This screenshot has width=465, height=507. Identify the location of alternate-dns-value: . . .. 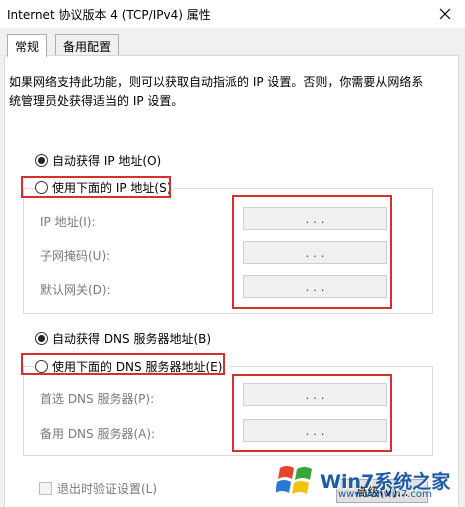
(315, 430).